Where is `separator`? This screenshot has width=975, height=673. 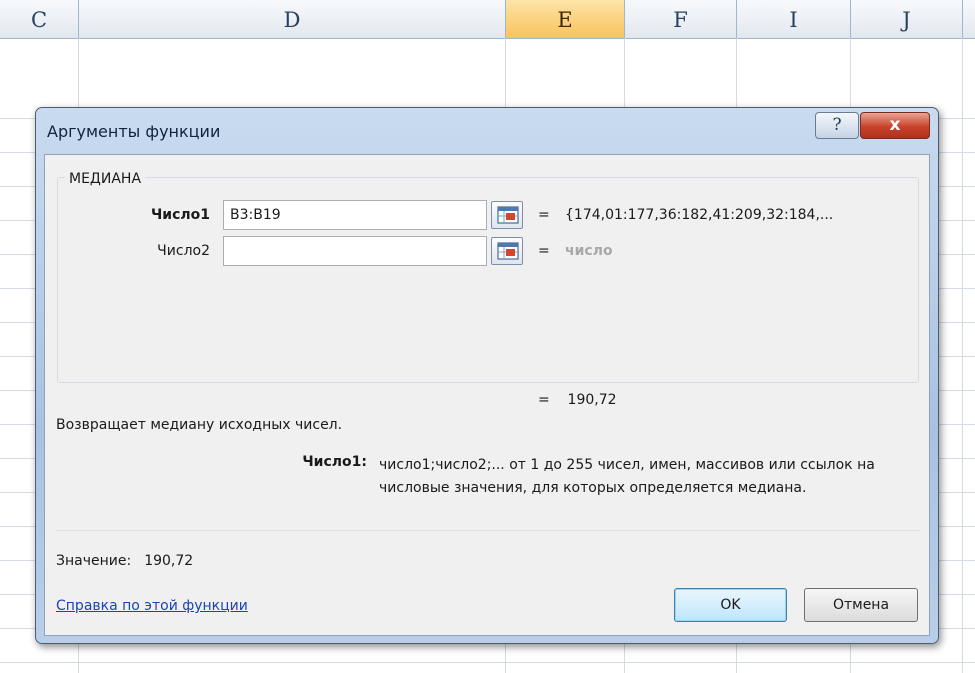 separator is located at coordinates (488, 530).